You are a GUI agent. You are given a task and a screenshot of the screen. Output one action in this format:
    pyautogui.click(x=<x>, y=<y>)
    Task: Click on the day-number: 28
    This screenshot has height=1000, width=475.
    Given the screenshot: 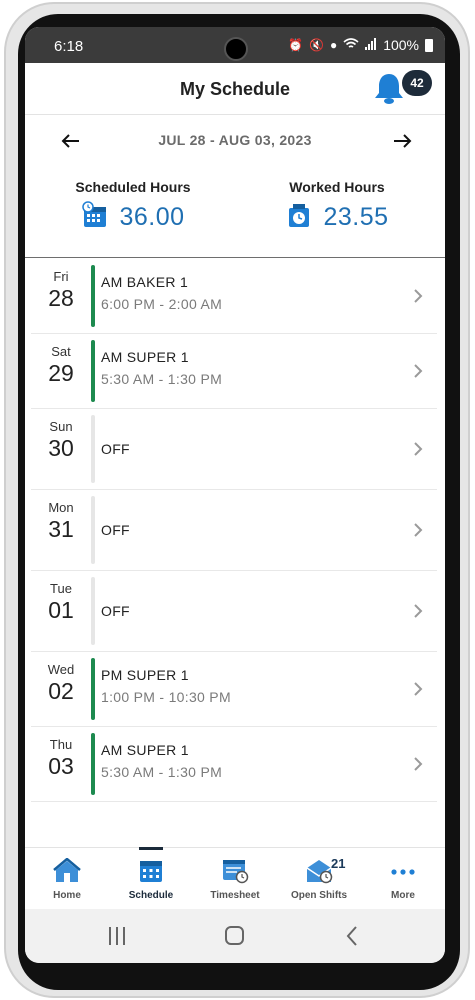 What is the action you would take?
    pyautogui.click(x=61, y=298)
    